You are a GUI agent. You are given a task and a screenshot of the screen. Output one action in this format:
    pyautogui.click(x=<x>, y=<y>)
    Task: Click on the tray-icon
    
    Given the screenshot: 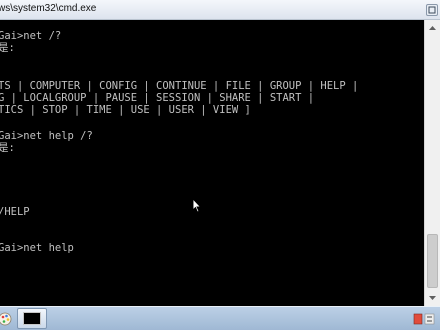 What is the action you would take?
    pyautogui.click(x=424, y=319)
    